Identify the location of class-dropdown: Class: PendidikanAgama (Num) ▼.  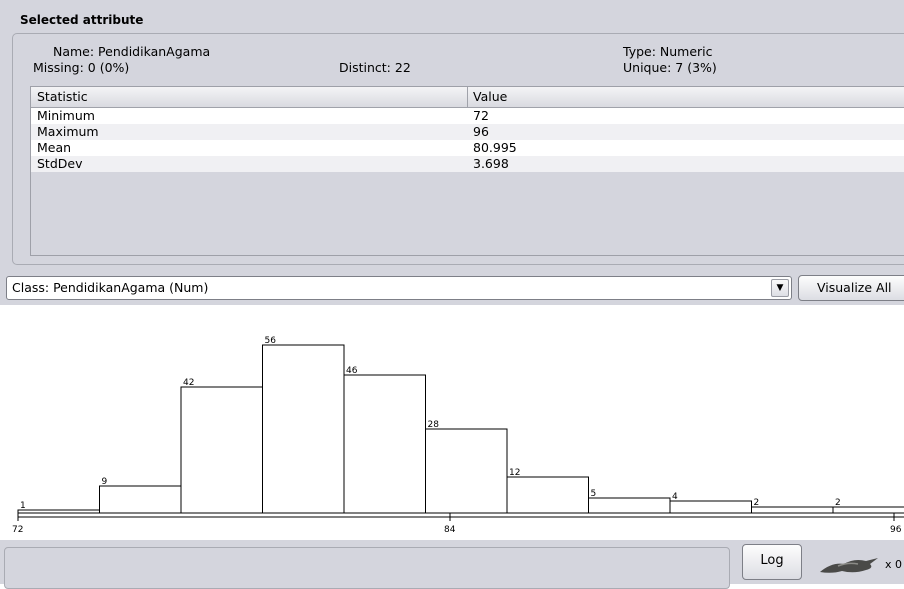
(399, 288).